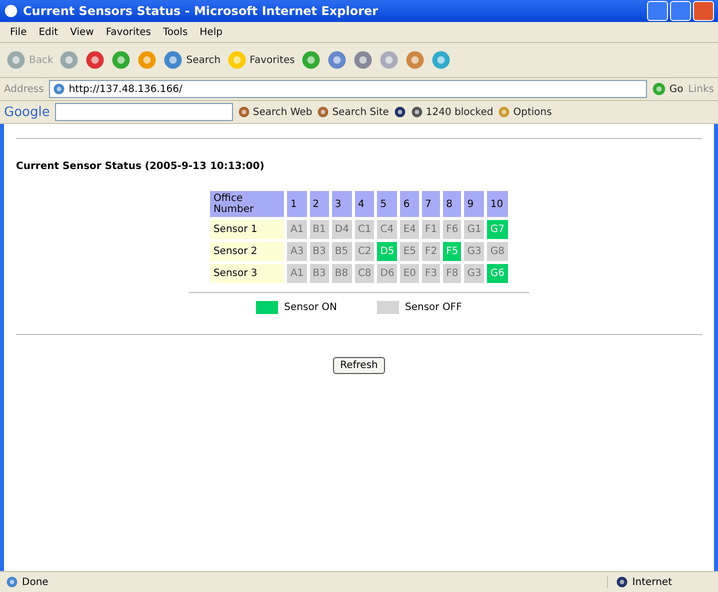 This screenshot has height=592, width=718. I want to click on table-header: 3, so click(342, 204).